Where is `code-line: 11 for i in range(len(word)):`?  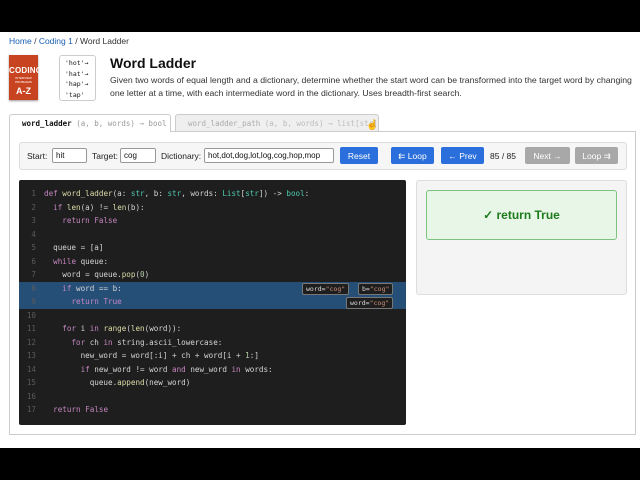
code-line: 11 for i in range(len(word)): is located at coordinates (104, 328).